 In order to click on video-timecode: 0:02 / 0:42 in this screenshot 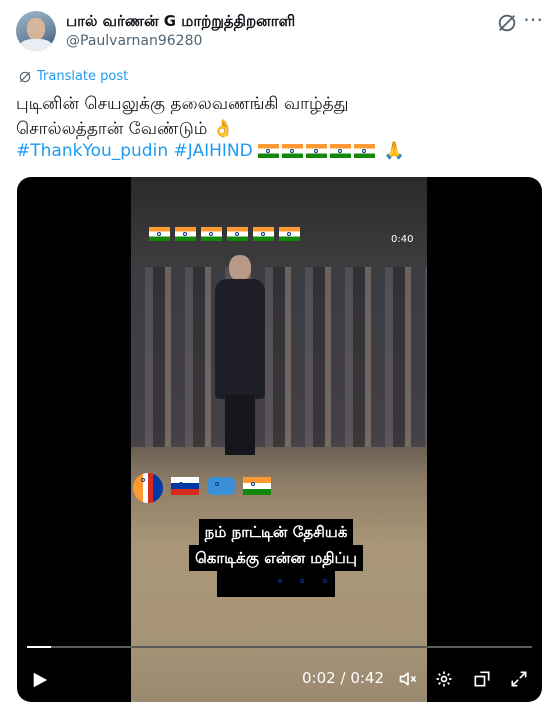, I will do `click(343, 678)`.